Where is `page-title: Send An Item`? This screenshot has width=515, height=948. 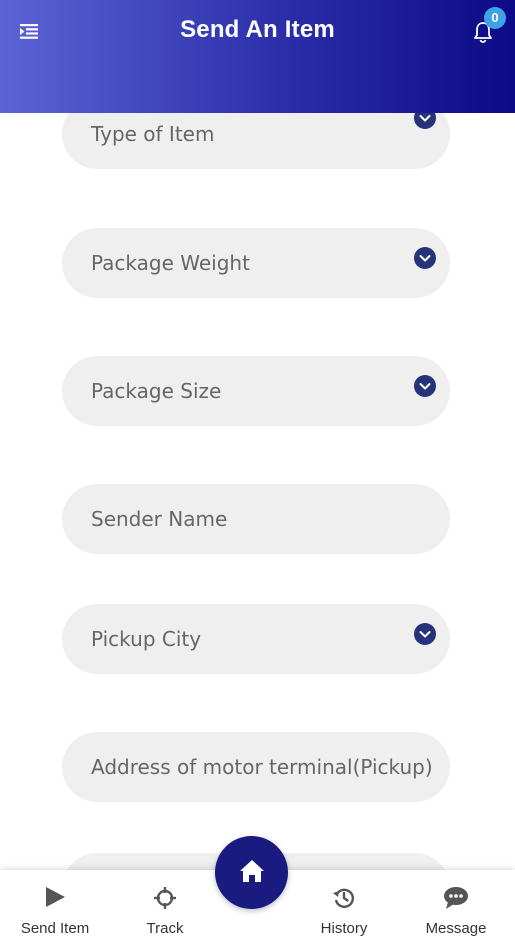
page-title: Send An Item is located at coordinates (257, 29).